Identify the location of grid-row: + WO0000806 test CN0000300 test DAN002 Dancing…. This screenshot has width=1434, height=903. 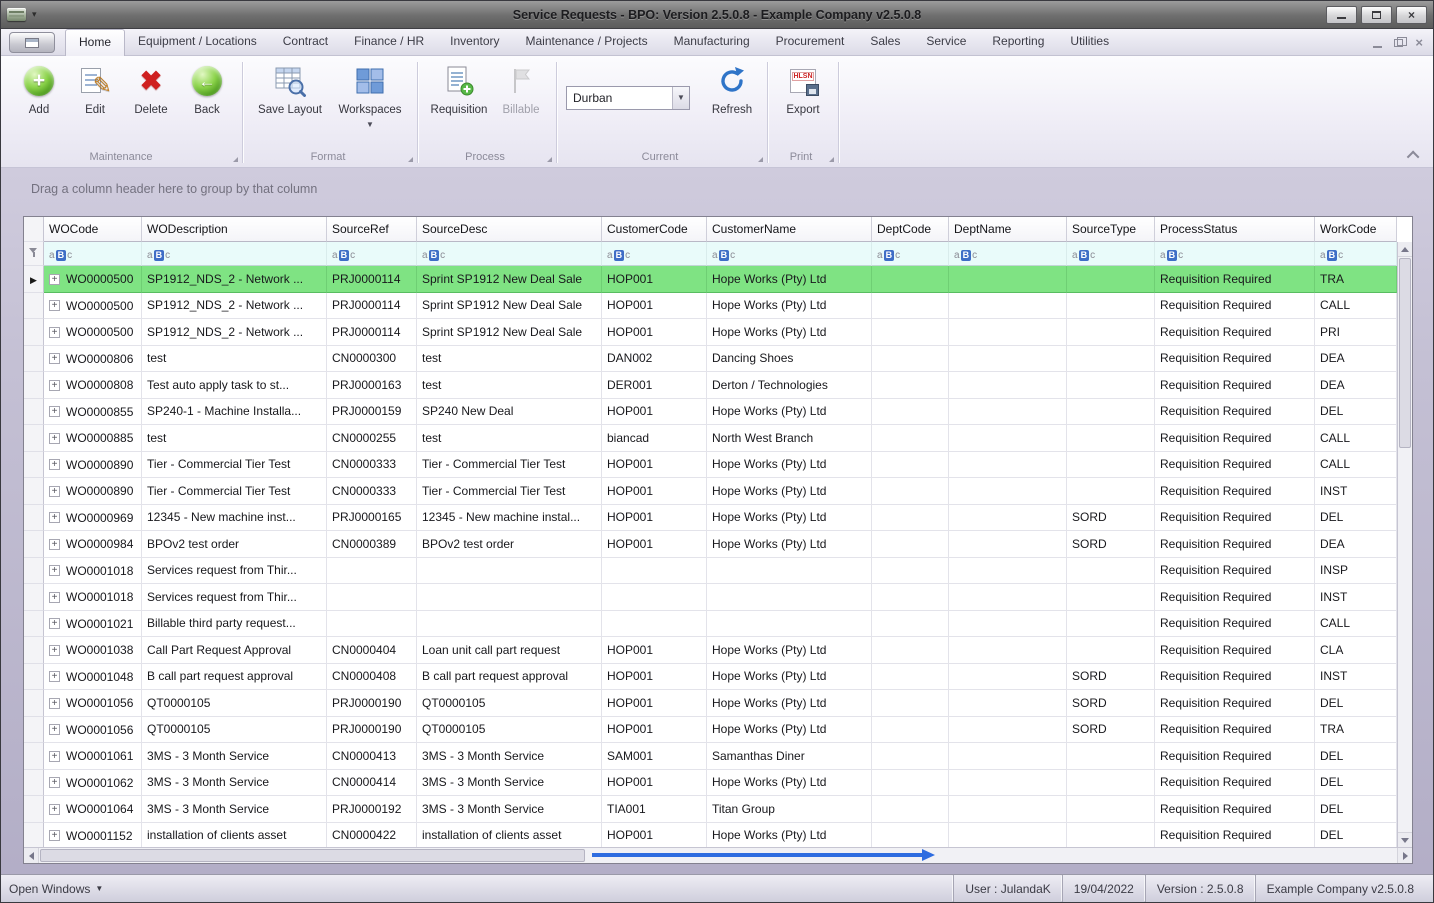
(710, 358).